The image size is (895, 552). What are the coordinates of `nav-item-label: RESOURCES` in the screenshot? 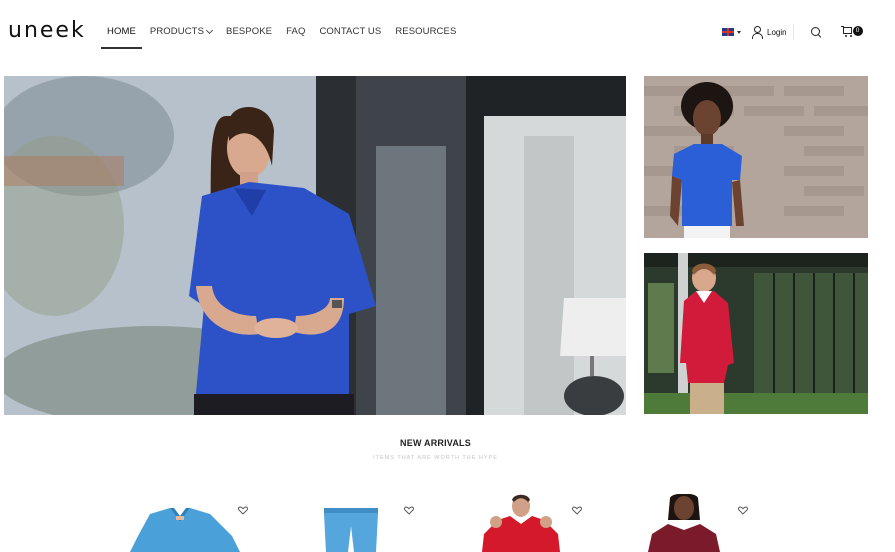 It's located at (426, 31).